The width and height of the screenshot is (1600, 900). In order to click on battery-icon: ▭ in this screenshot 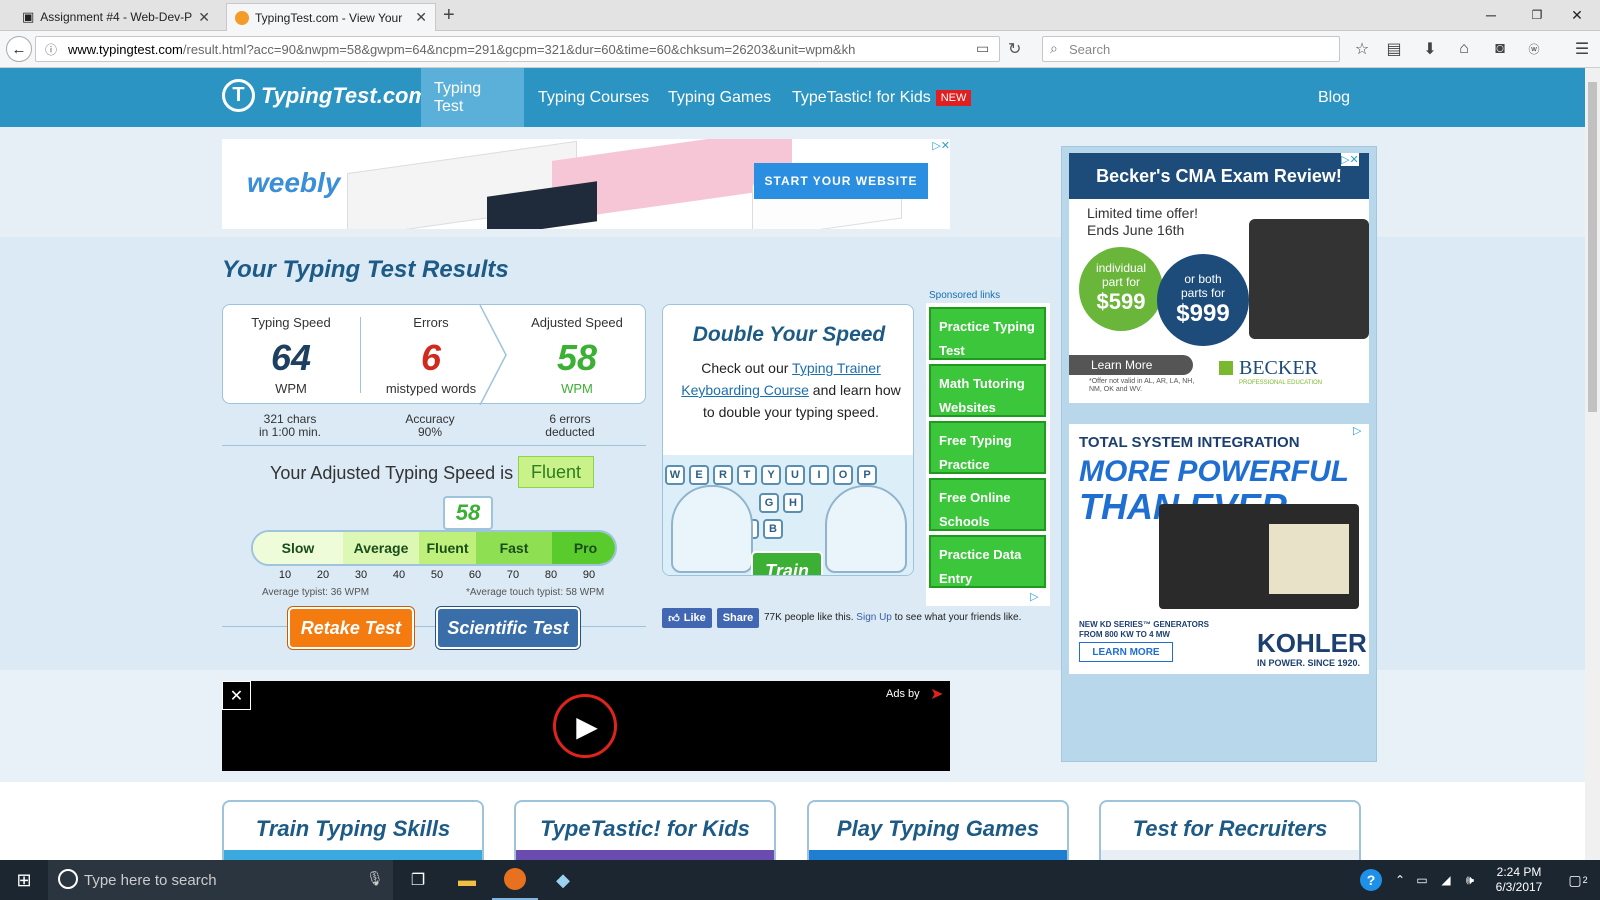, I will do `click(1422, 880)`.